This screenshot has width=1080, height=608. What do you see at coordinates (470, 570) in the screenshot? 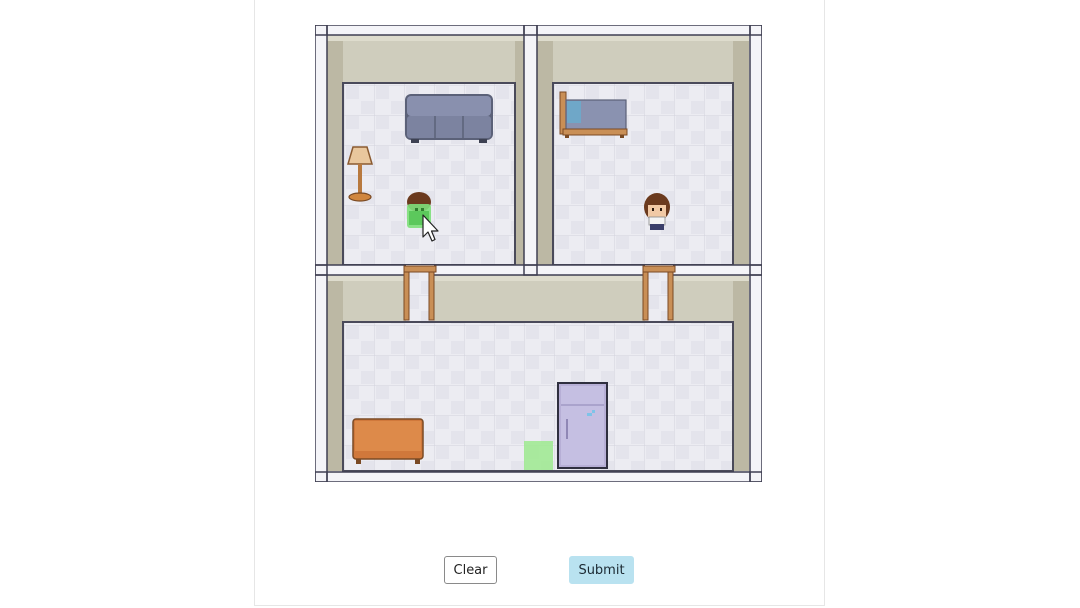
I see `clear-button: Clear` at bounding box center [470, 570].